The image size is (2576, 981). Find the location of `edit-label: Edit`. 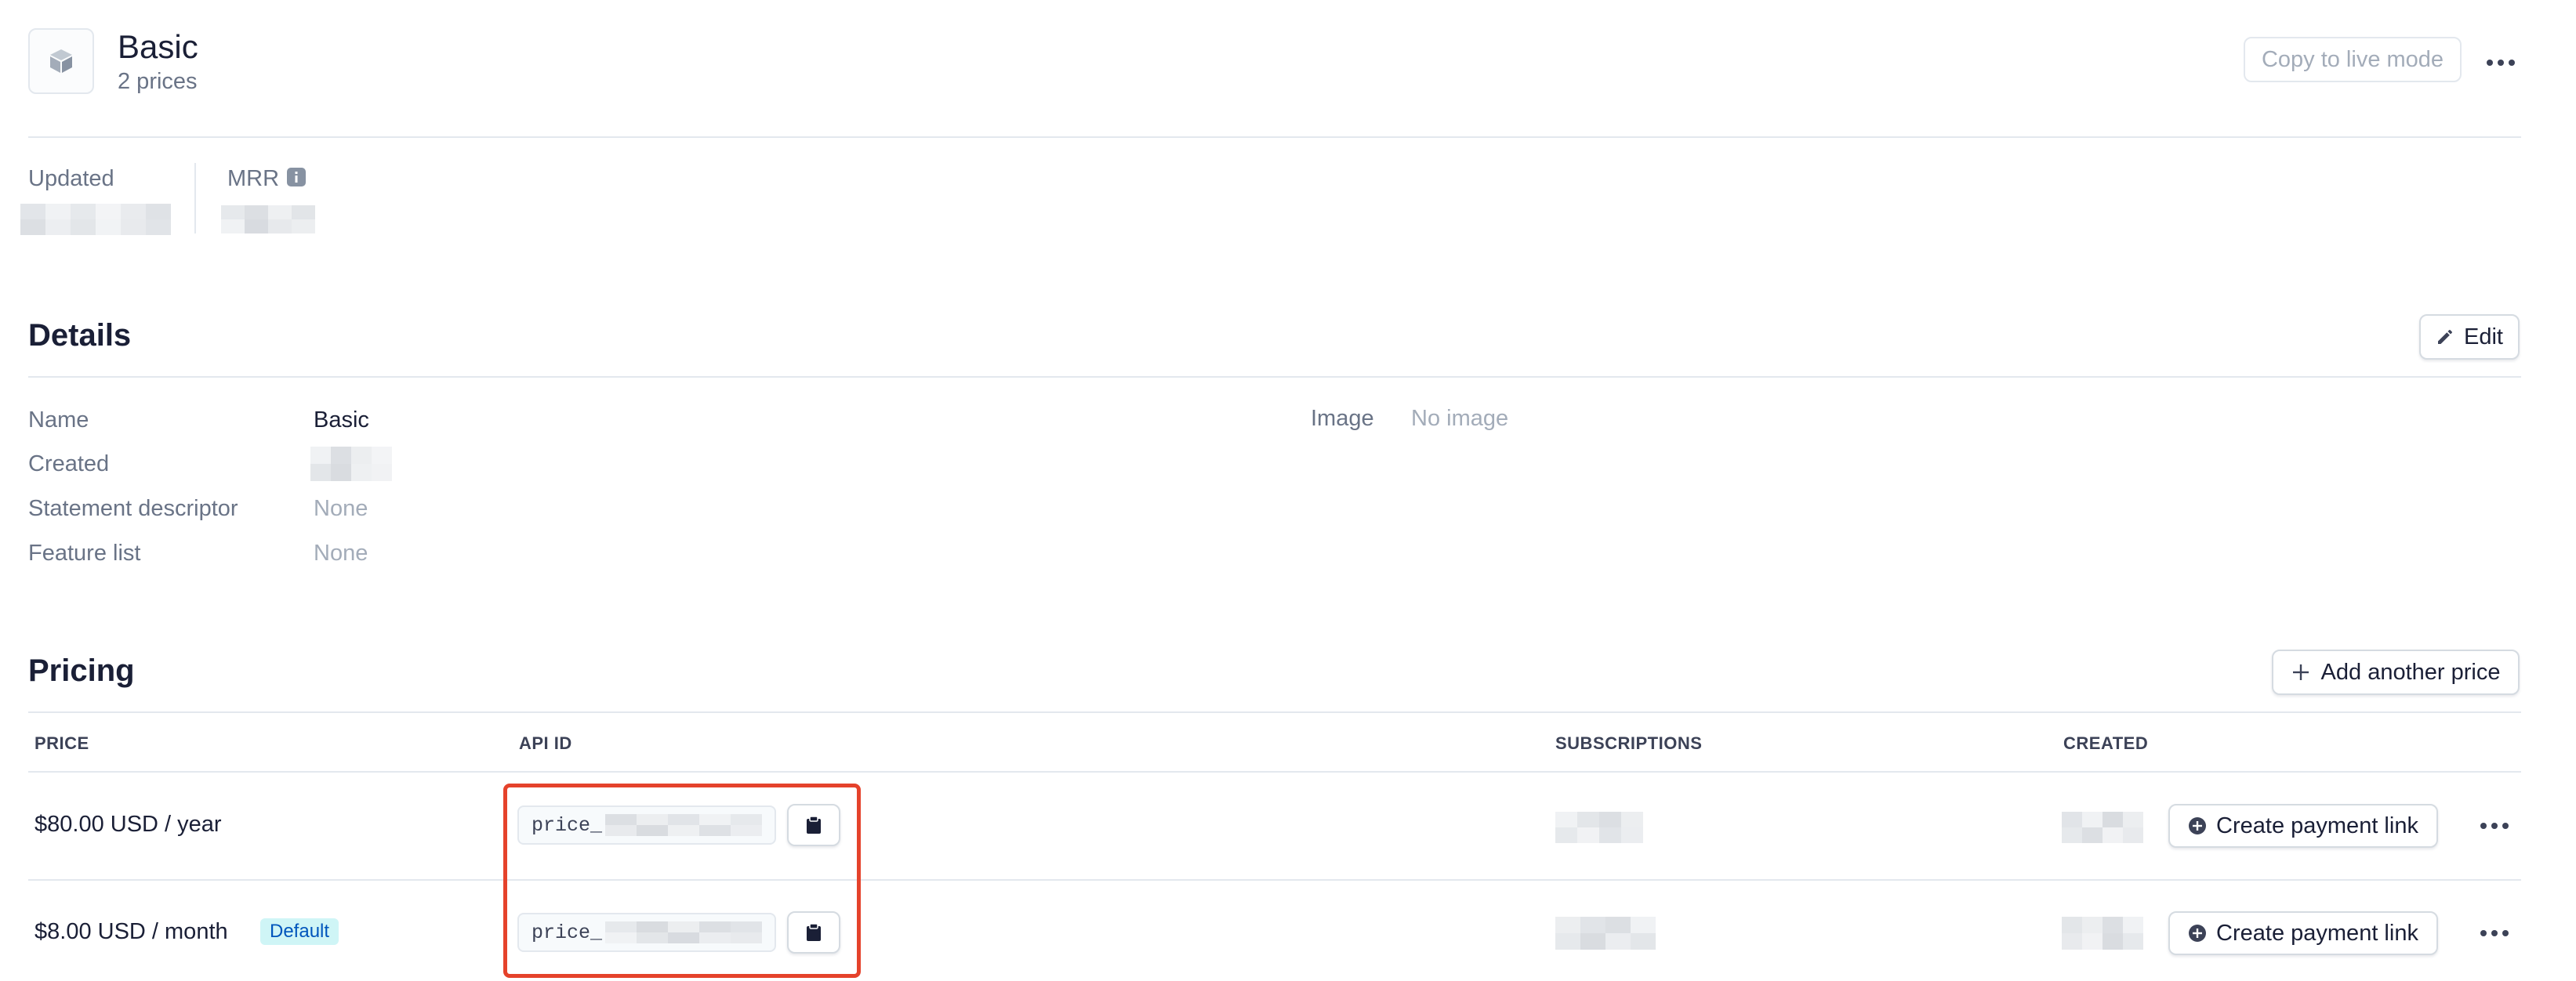

edit-label: Edit is located at coordinates (2483, 336).